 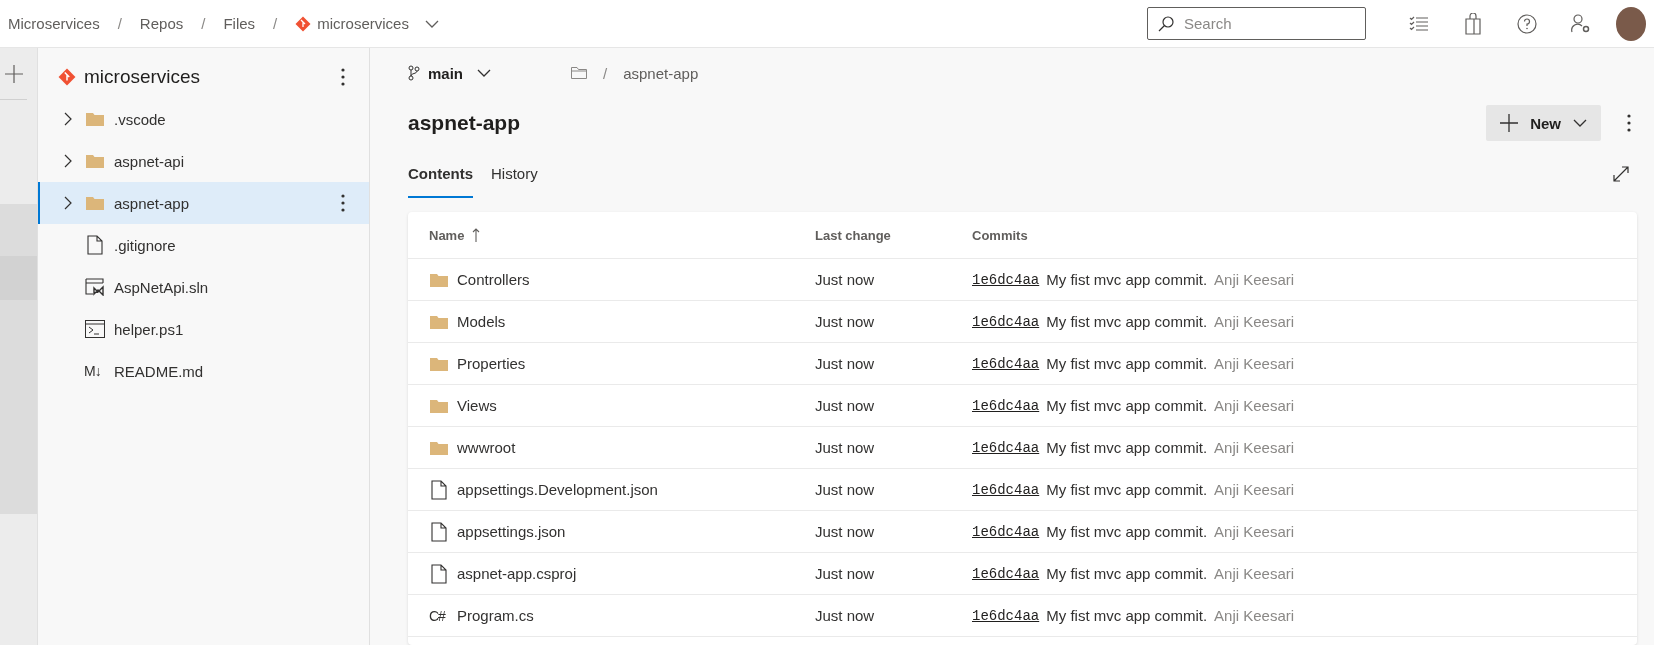 I want to click on expand-icon, so click(x=1621, y=174).